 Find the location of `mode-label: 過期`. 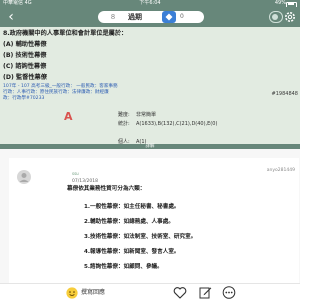

mode-label: 過期 is located at coordinates (135, 17).